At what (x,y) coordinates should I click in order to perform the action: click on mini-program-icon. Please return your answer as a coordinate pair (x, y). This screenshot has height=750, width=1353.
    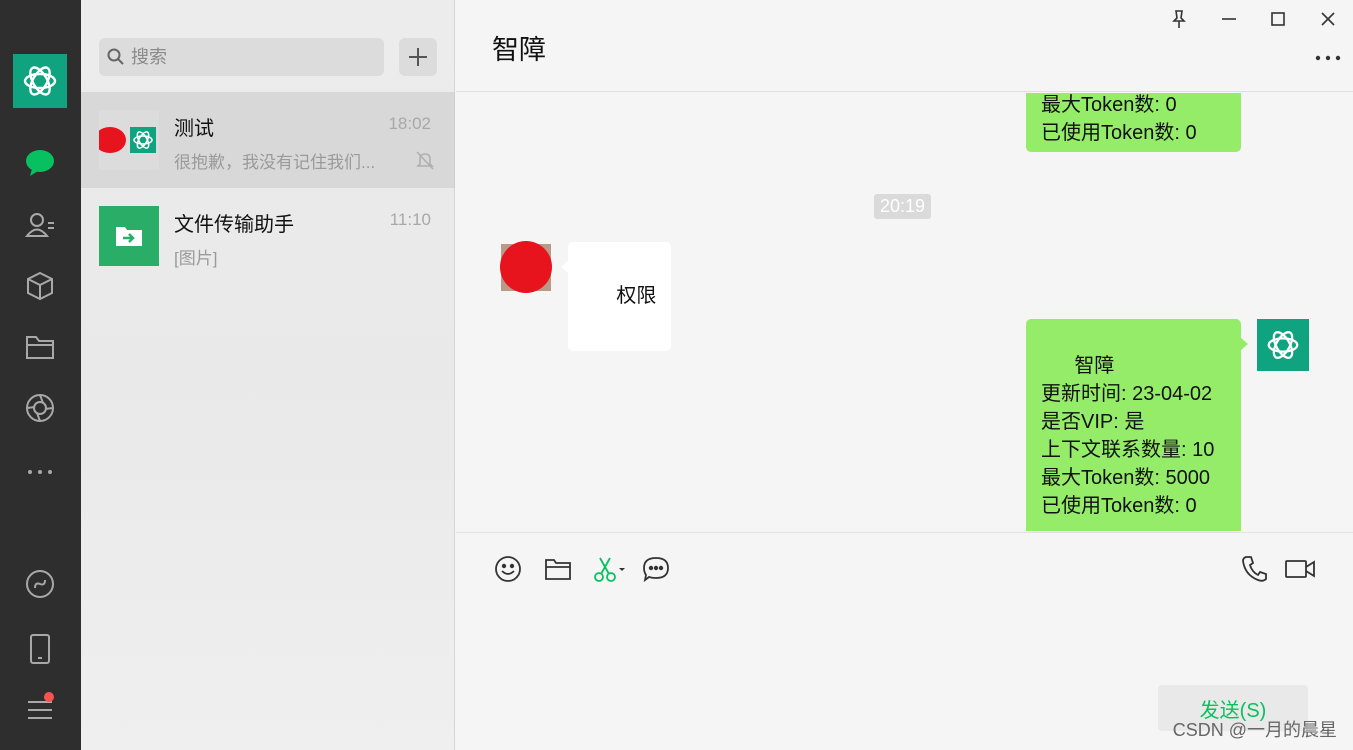
    Looking at the image, I should click on (40, 584).